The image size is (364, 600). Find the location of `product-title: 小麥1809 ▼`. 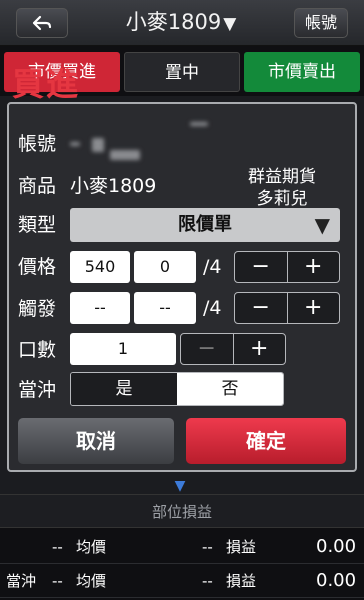

product-title: 小麥1809 ▼ is located at coordinates (181, 22).